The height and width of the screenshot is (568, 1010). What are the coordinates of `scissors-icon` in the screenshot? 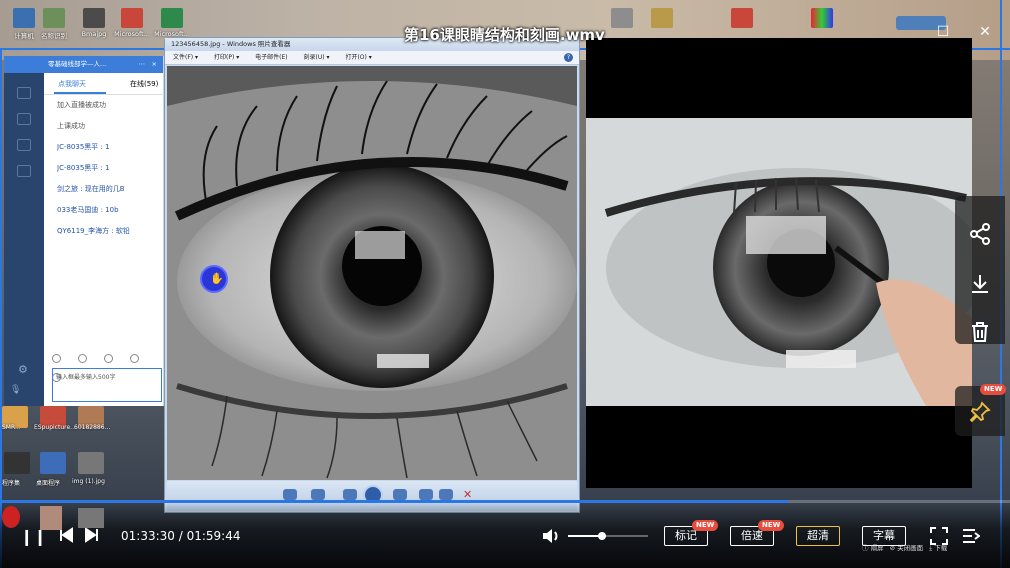 It's located at (83, 358).